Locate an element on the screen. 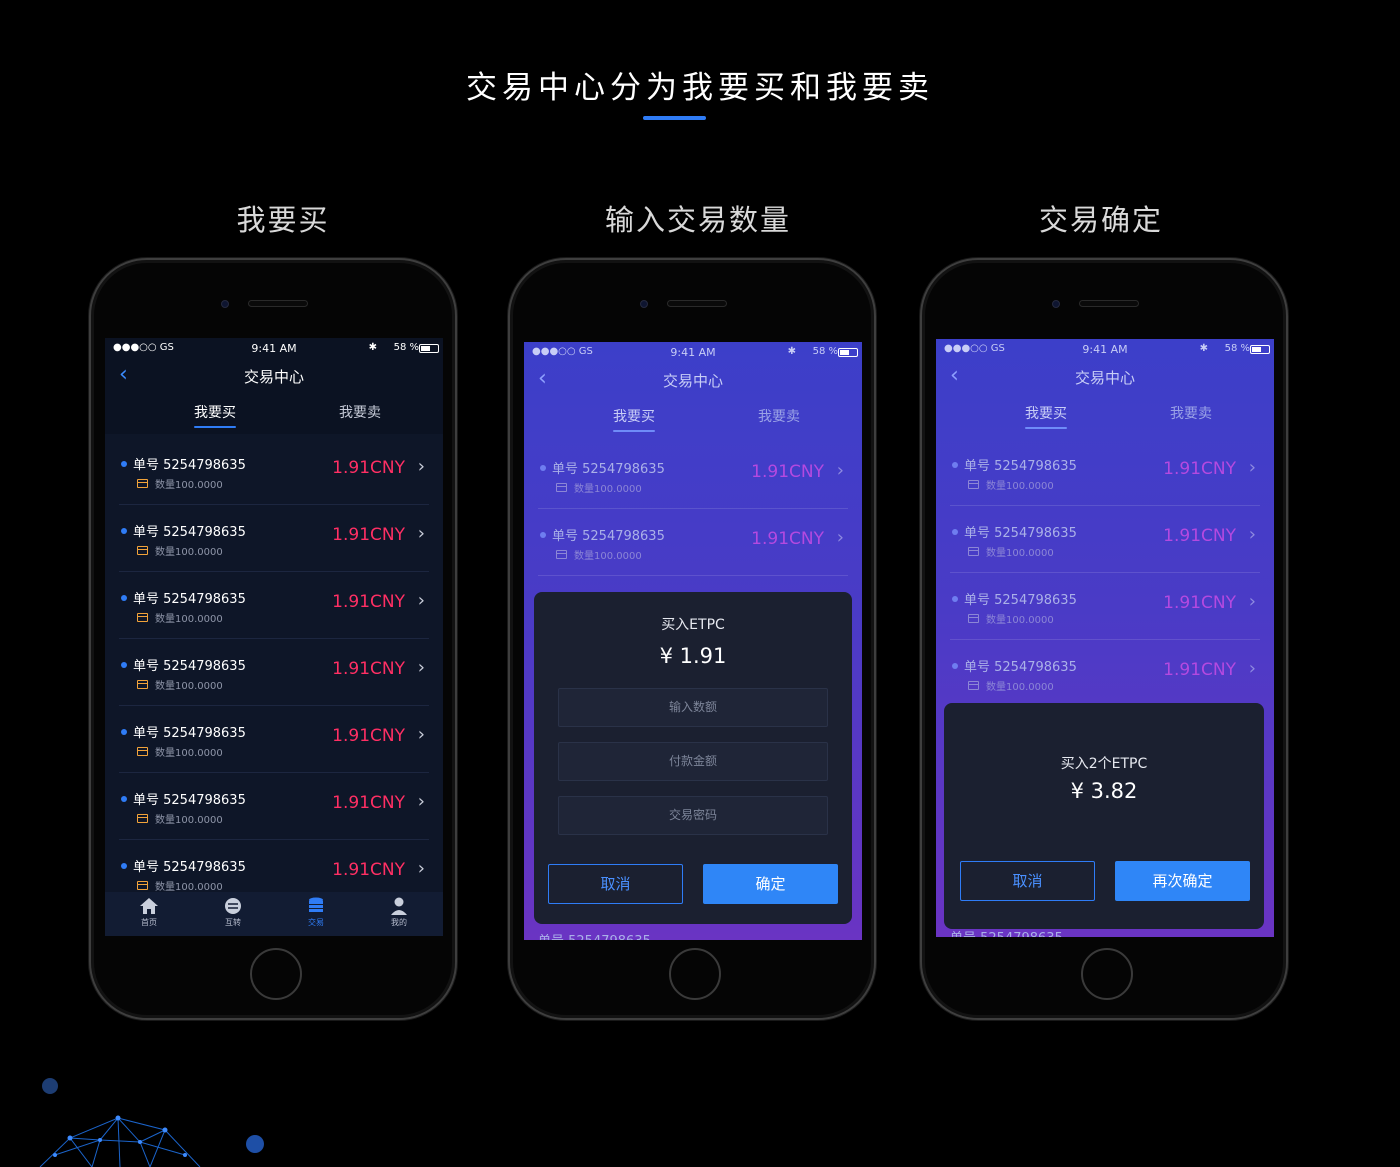  tabbar-item-home: 首页 is located at coordinates (149, 912).